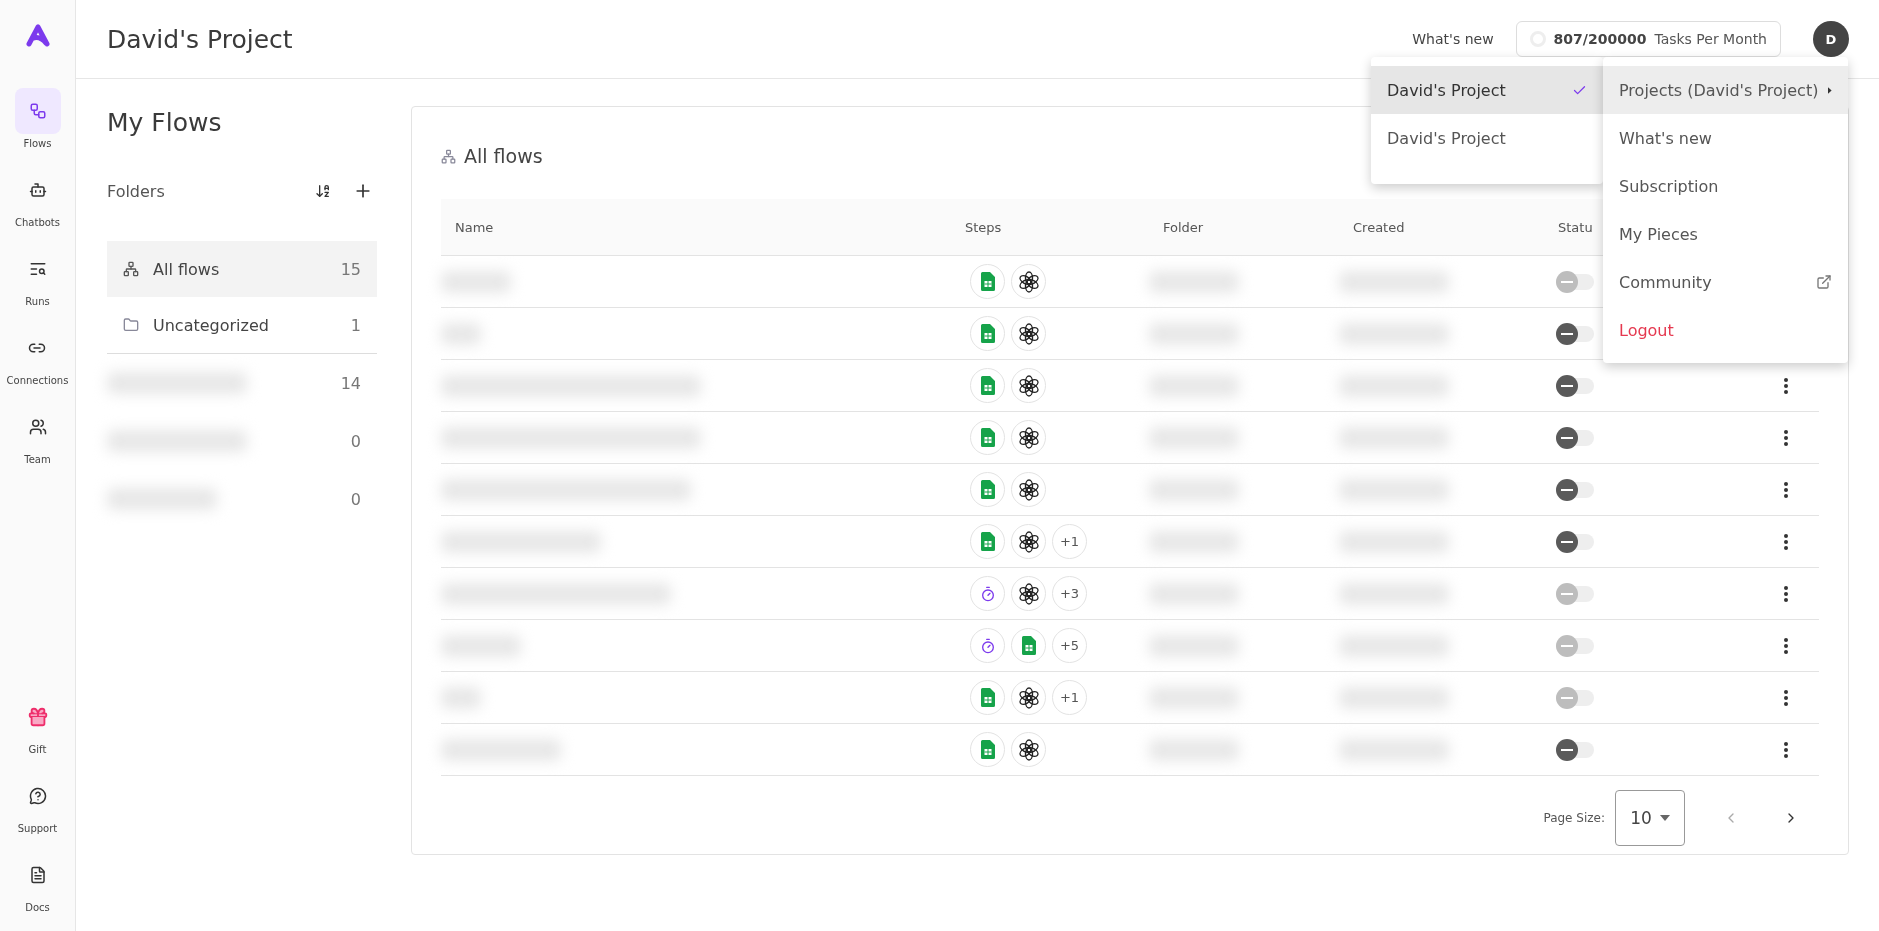 This screenshot has width=1879, height=931. I want to click on user-avatar: D, so click(1831, 39).